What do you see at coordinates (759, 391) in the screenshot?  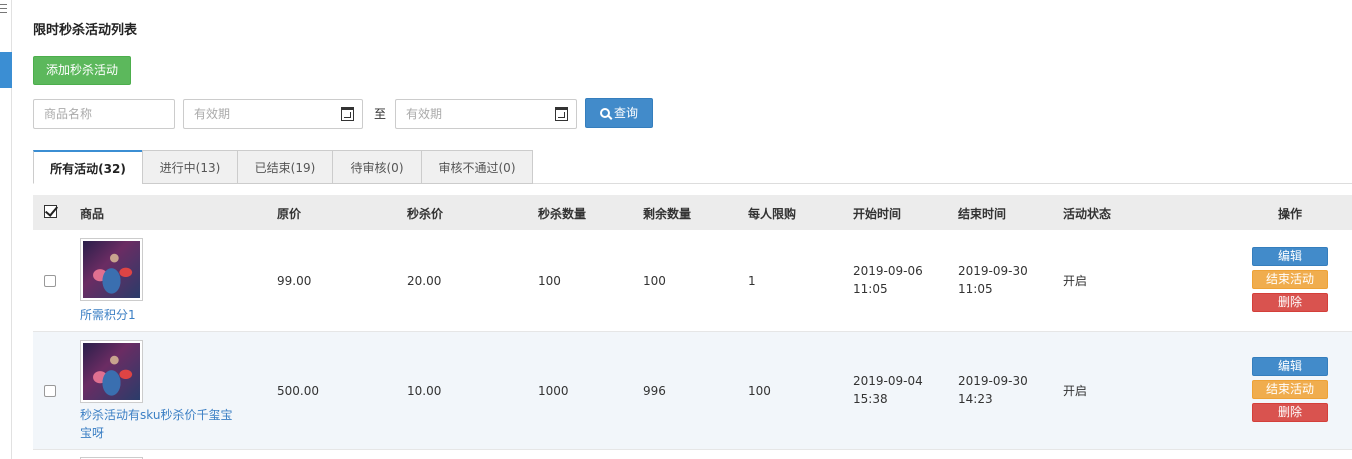 I see `limit-per-user: 100` at bounding box center [759, 391].